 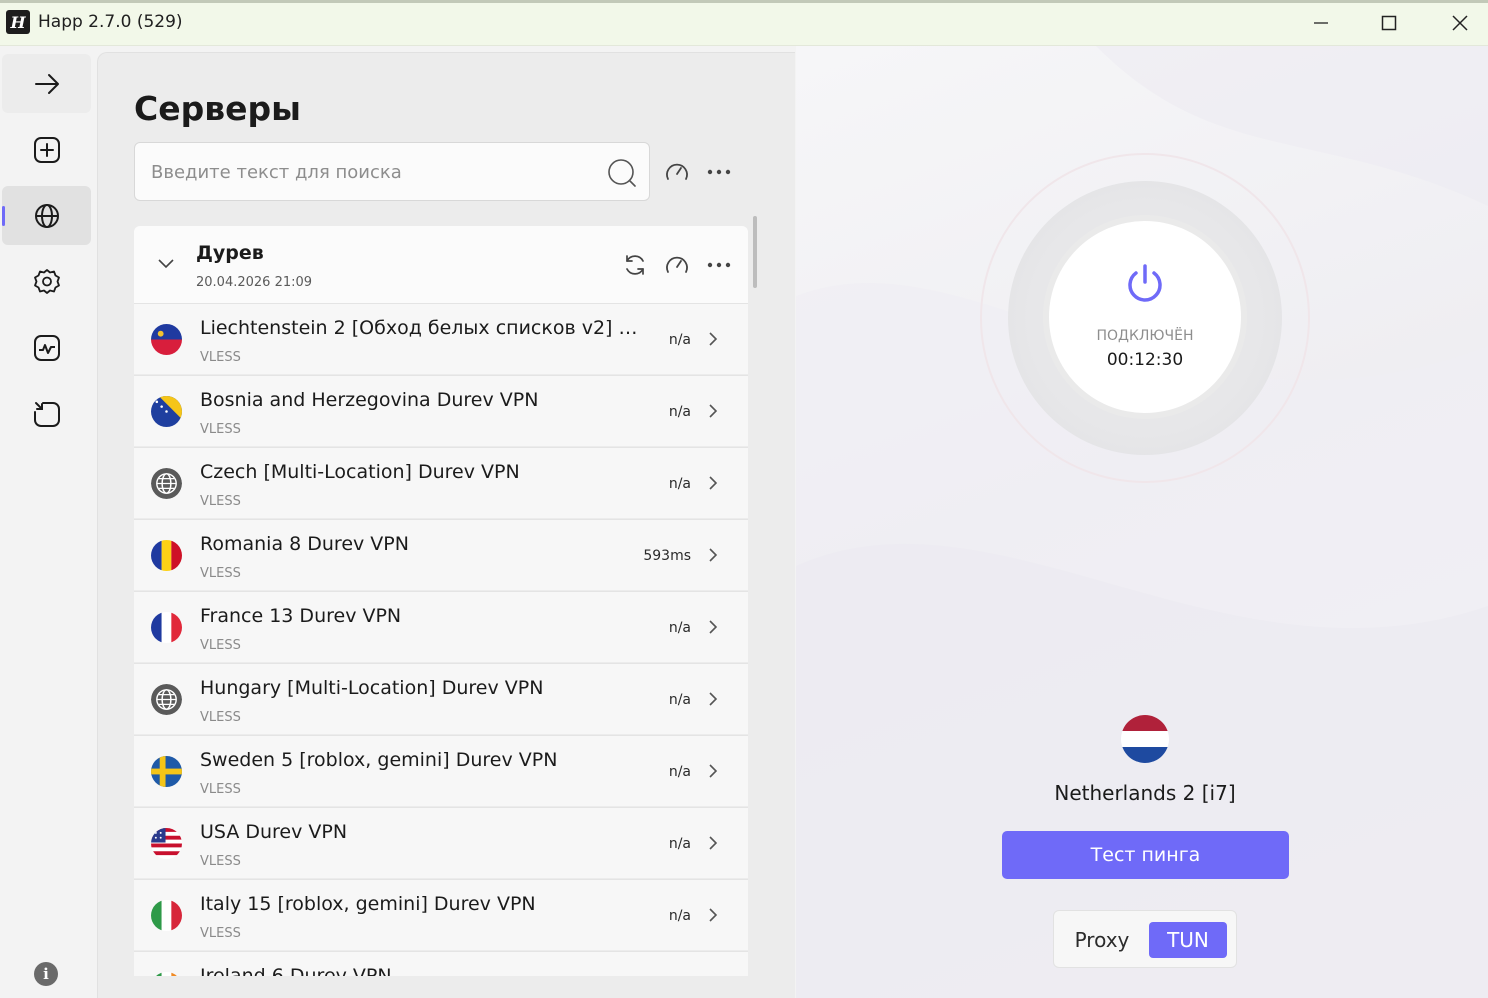 What do you see at coordinates (1145, 855) in the screenshot?
I see `ping-test-button: Тест пинга` at bounding box center [1145, 855].